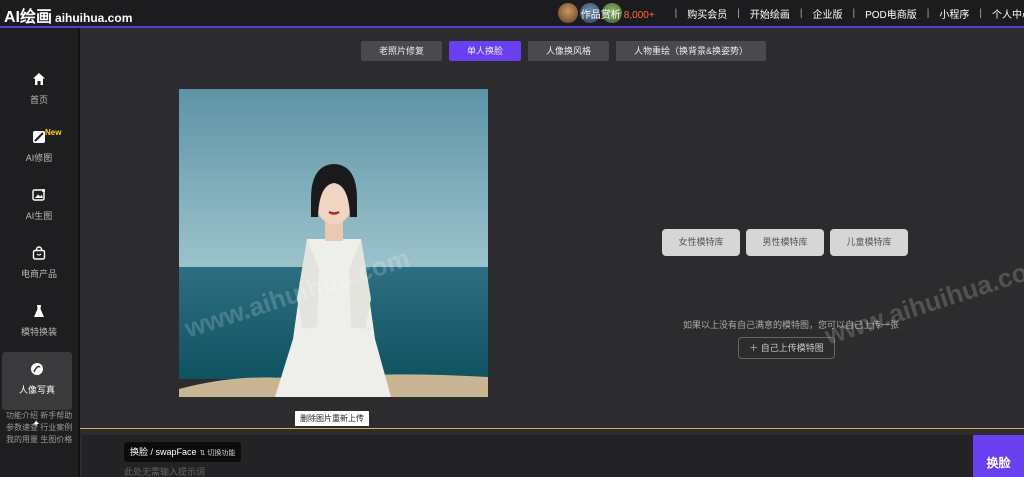  I want to click on sidebar-item-label: 首页, so click(38, 100).